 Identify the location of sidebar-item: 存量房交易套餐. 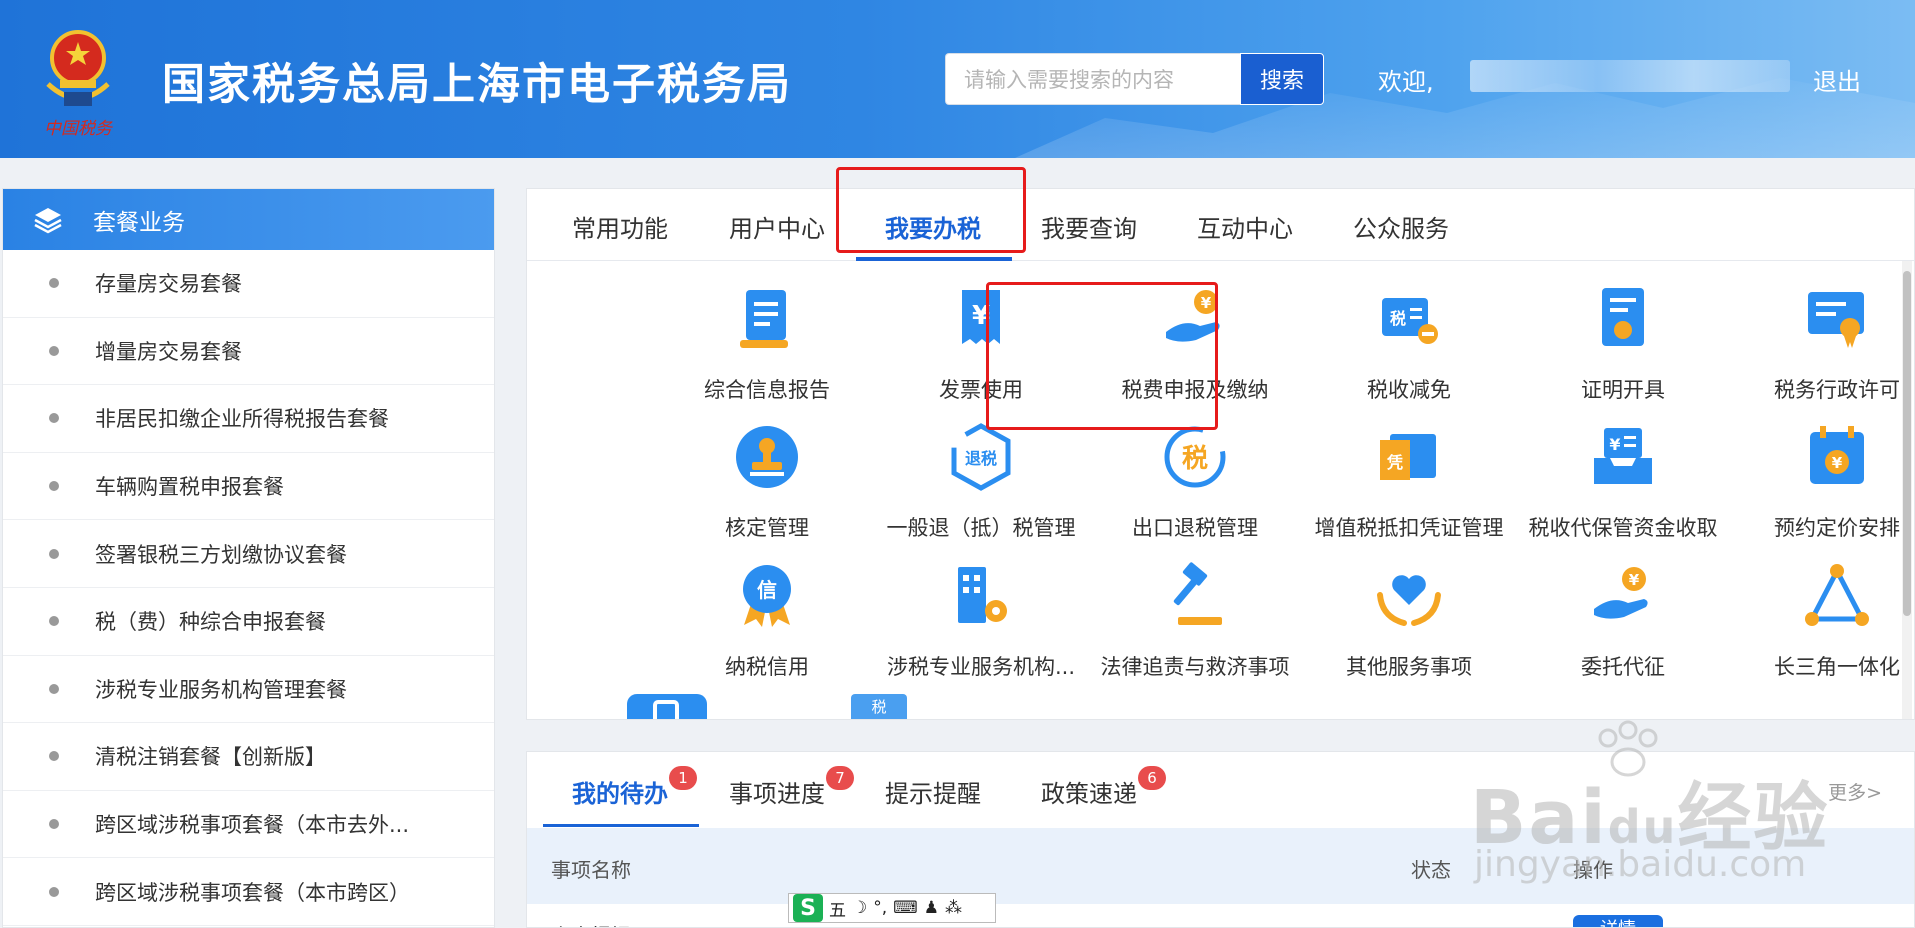
(248, 284).